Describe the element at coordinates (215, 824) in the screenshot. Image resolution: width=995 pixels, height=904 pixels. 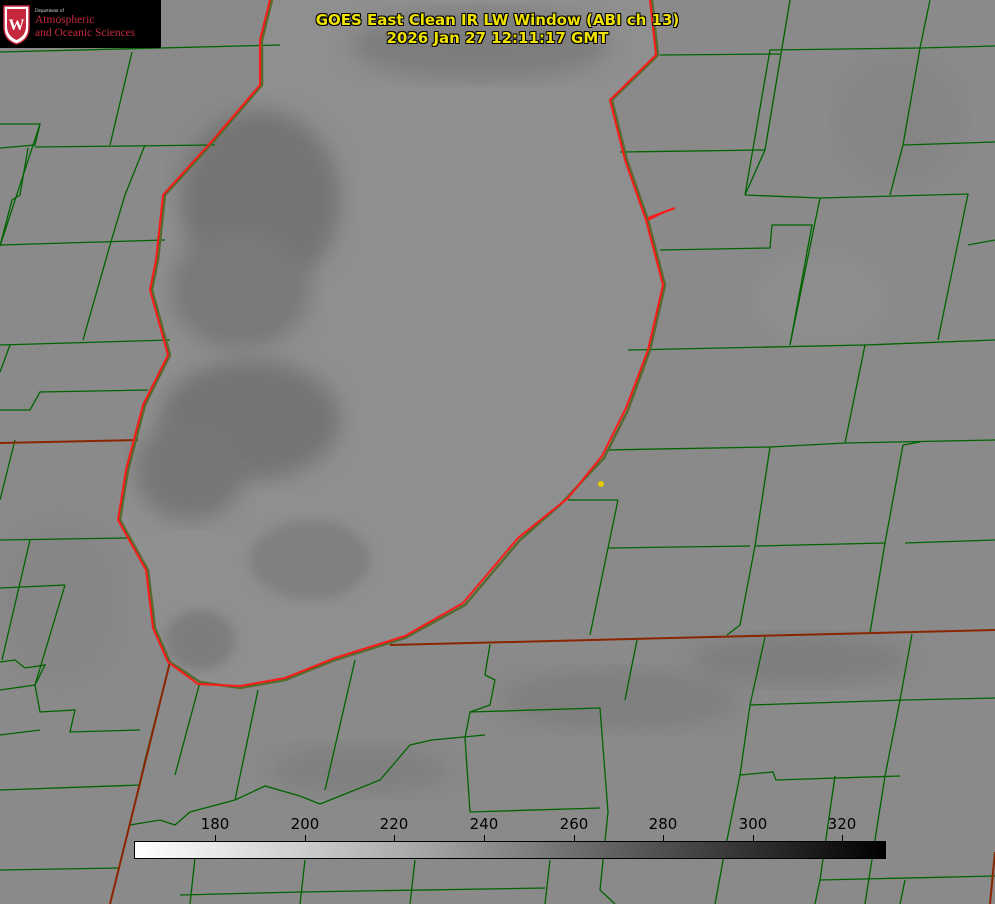
I see `colorbar-tick-label: 180` at that location.